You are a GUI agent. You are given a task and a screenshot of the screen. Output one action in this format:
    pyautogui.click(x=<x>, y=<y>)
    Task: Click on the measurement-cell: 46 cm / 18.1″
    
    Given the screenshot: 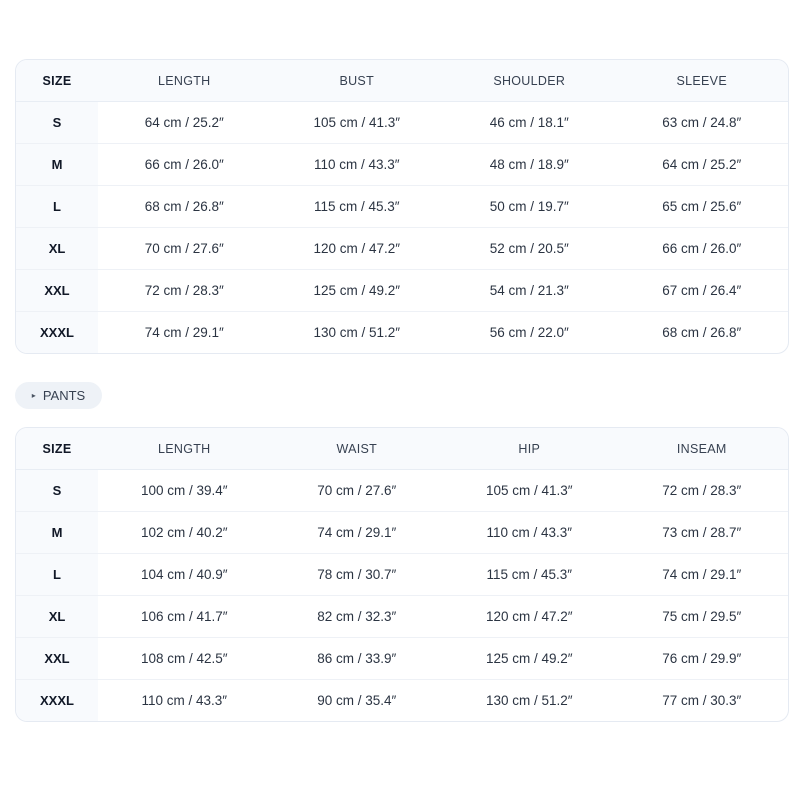 What is the action you would take?
    pyautogui.click(x=529, y=122)
    